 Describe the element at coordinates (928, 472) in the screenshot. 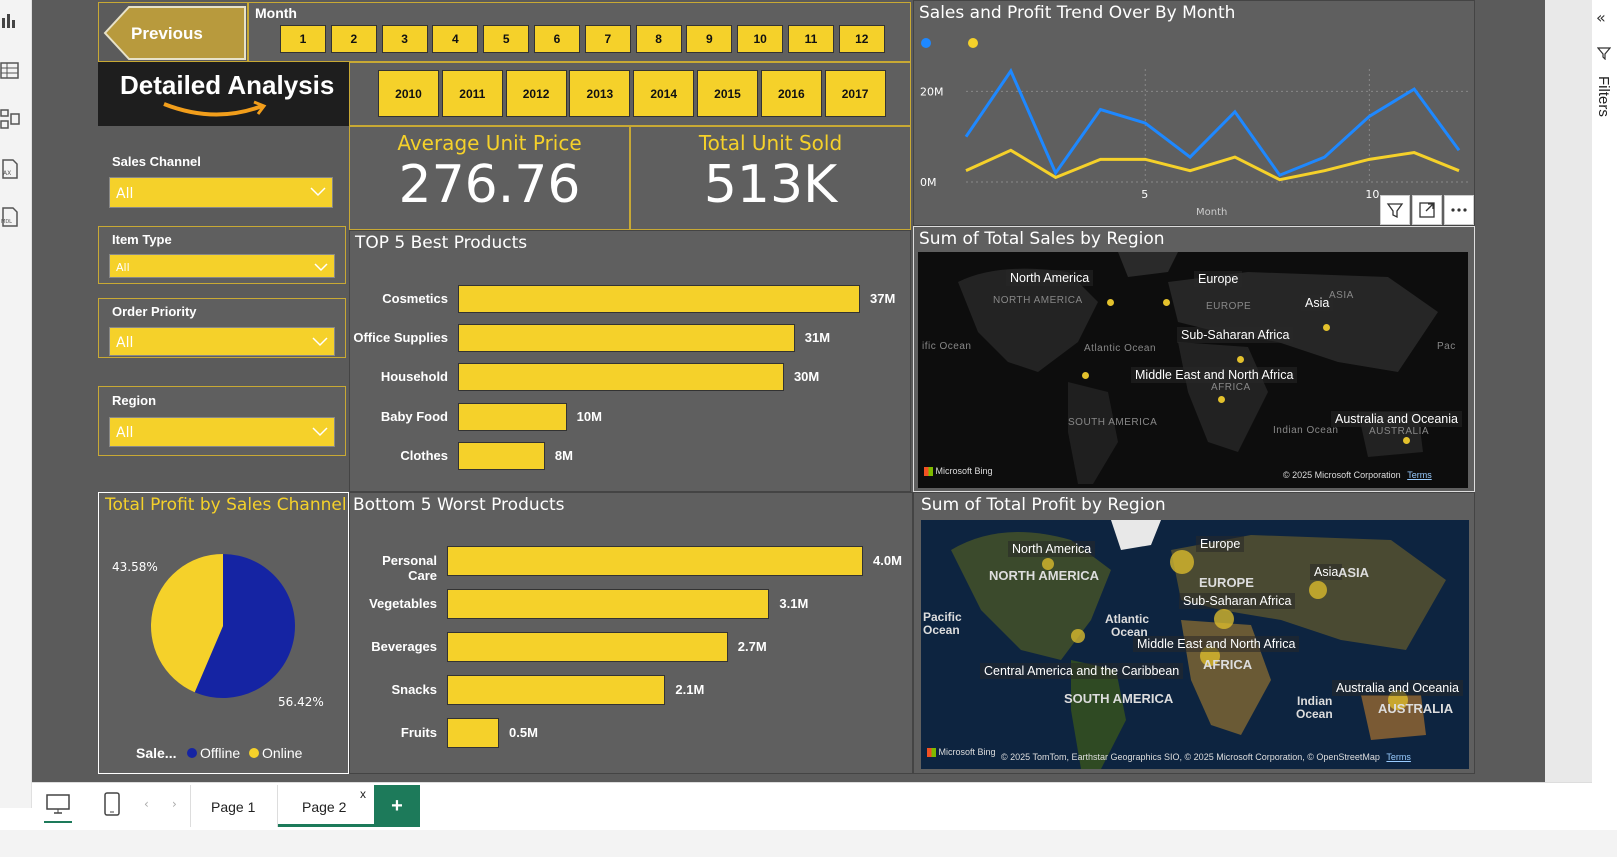

I see `windows-logo-icon` at that location.